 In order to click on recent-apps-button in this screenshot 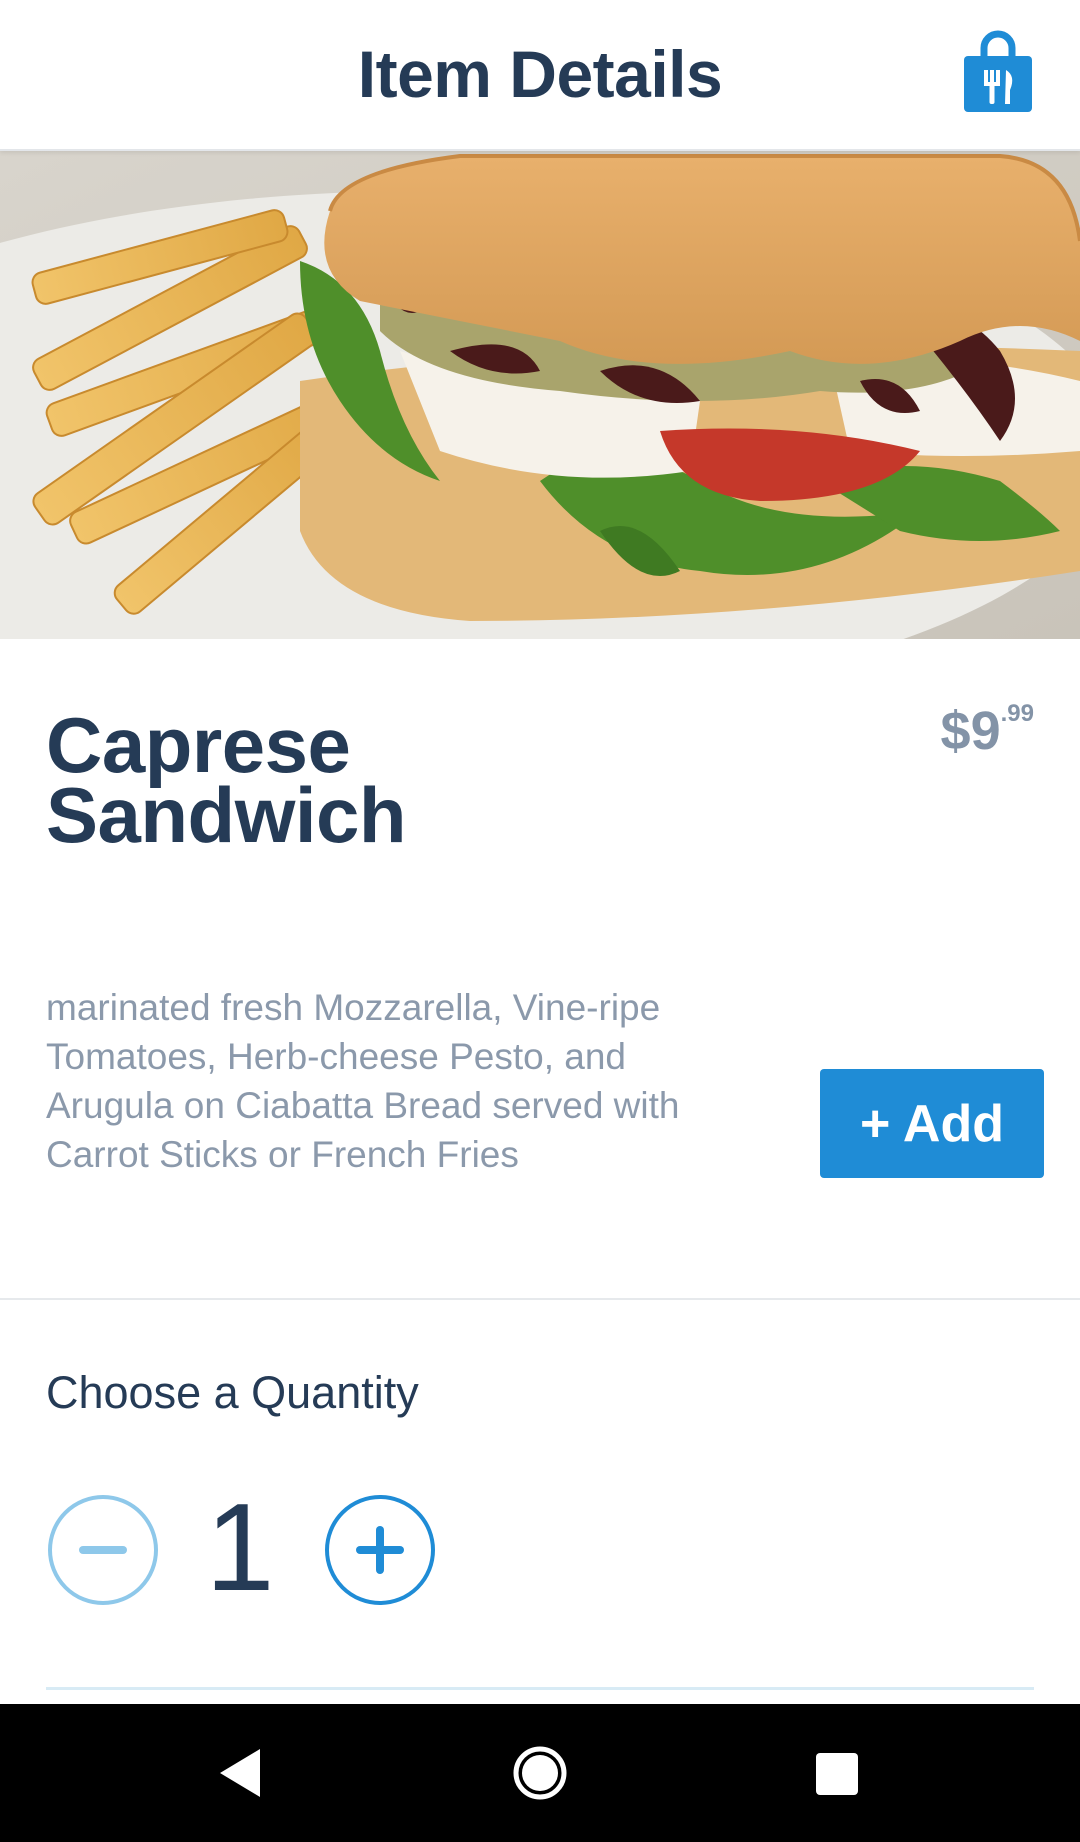, I will do `click(836, 1773)`.